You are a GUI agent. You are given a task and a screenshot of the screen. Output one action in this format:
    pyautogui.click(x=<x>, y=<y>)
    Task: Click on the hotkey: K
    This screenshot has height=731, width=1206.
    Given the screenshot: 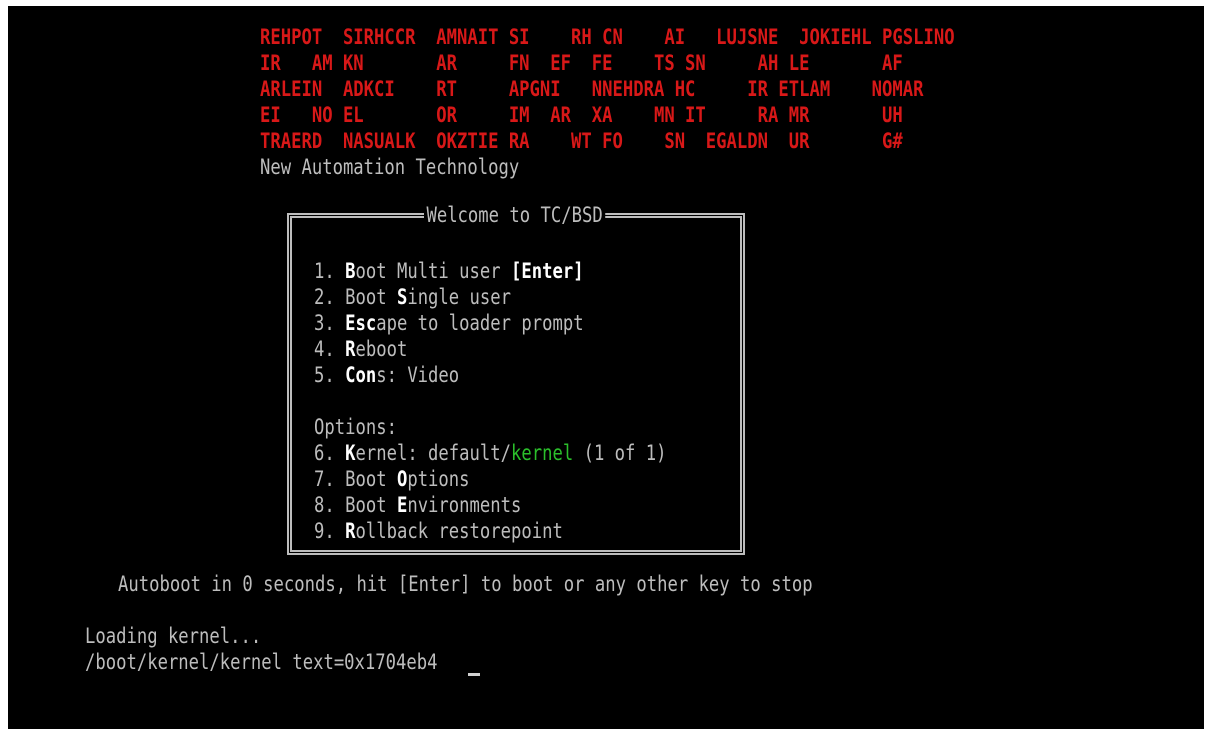 What is the action you would take?
    pyautogui.click(x=350, y=453)
    